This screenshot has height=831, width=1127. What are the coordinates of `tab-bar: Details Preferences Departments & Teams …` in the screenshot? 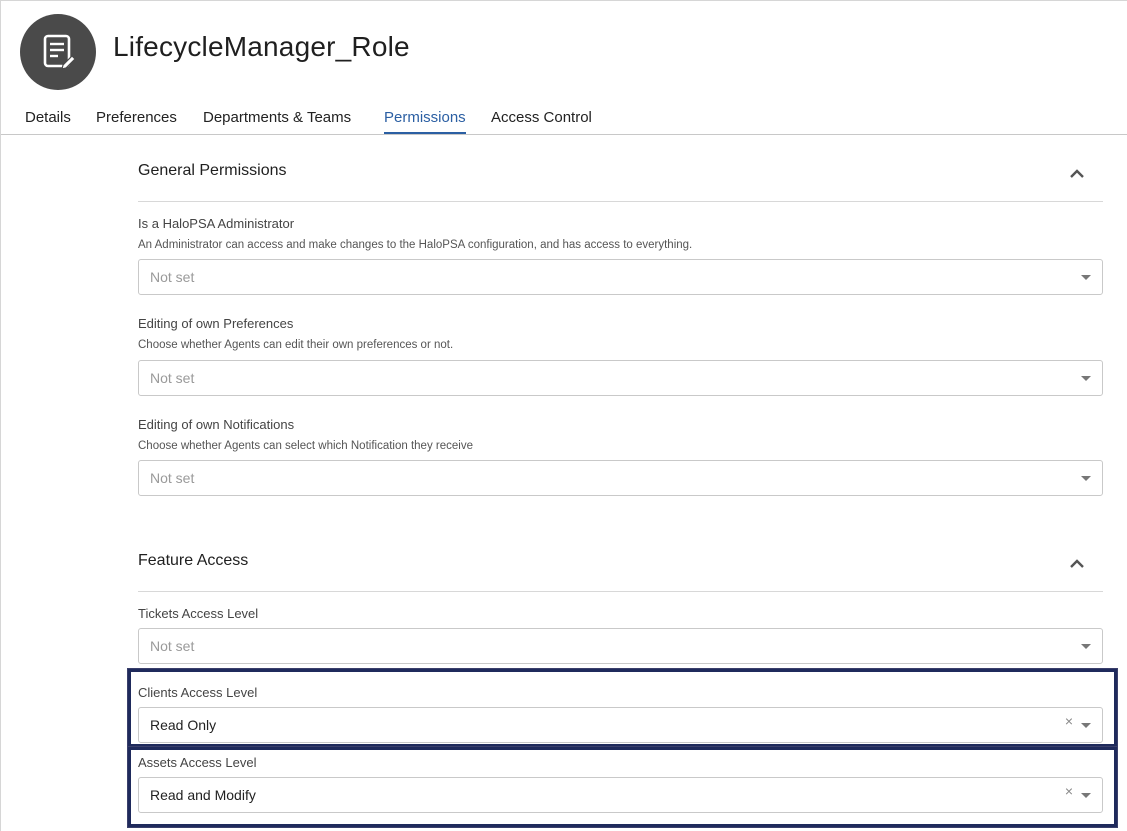 It's located at (564, 122).